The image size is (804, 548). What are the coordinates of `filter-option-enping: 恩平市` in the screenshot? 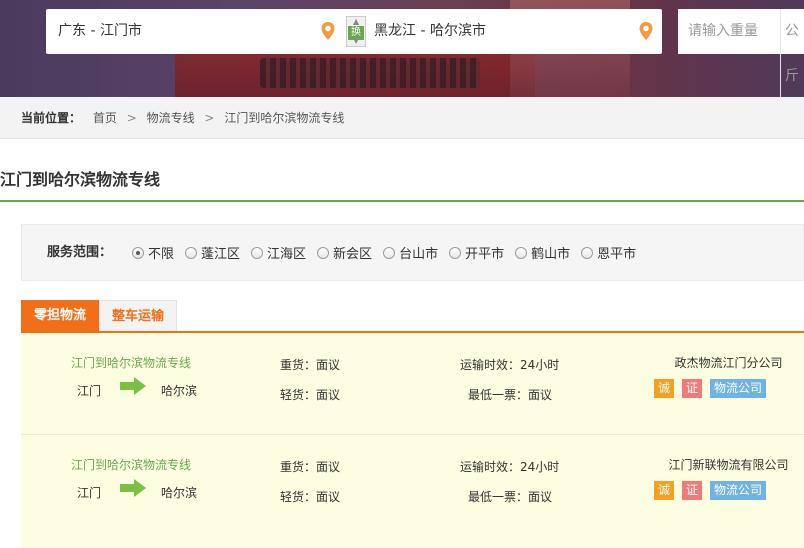 It's located at (608, 252).